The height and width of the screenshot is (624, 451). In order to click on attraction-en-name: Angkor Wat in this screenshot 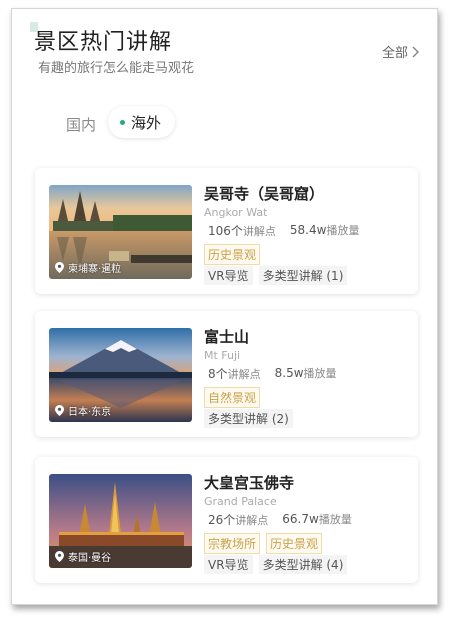, I will do `click(236, 212)`.